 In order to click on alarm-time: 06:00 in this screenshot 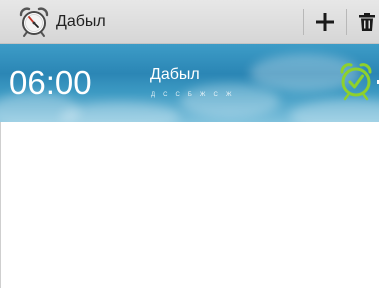, I will do `click(50, 82)`.